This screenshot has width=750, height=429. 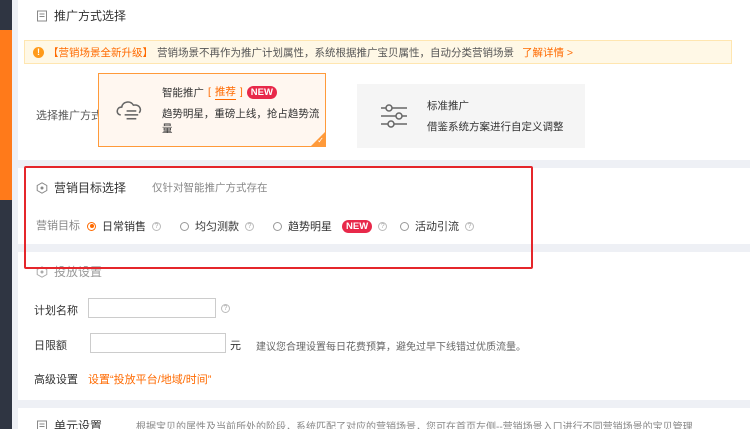 I want to click on advanced-settings-label: 高级设置, so click(x=56, y=380).